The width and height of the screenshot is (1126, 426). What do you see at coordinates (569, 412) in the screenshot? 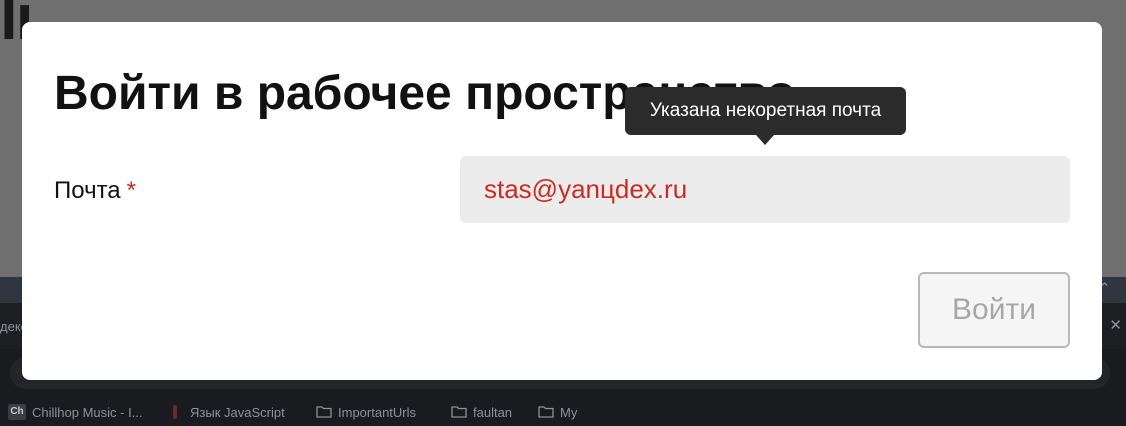
I see `bookmark-label: My` at bounding box center [569, 412].